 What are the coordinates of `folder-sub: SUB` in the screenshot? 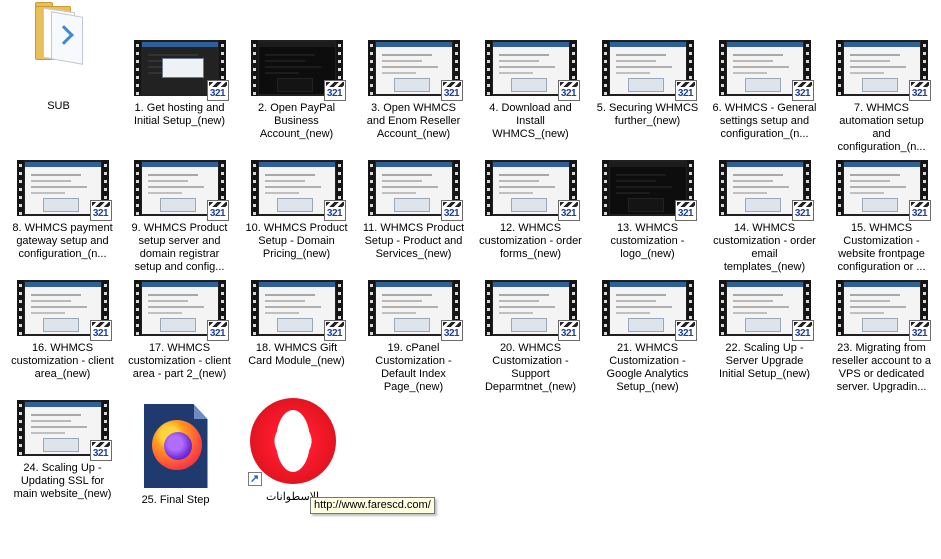 It's located at (58, 61).